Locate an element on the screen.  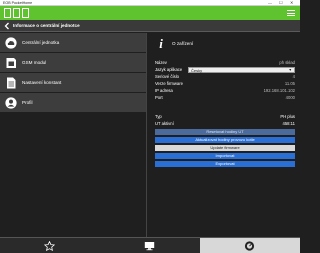
brand-bar is located at coordinates (150, 13).